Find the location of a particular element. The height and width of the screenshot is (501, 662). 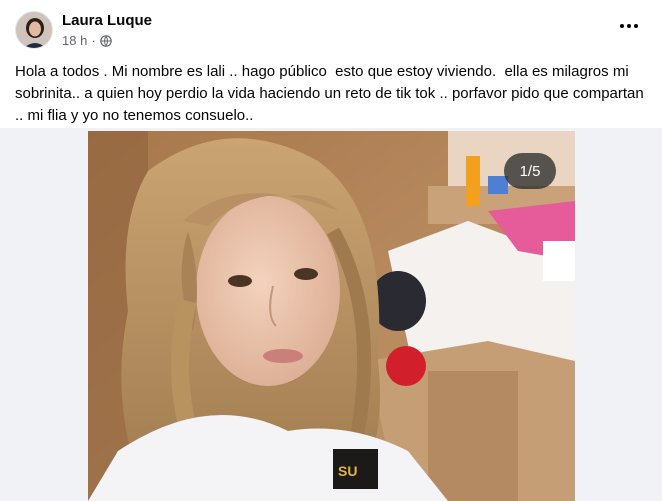

post-header: Laura Luque 18 h · is located at coordinates (331, 28).